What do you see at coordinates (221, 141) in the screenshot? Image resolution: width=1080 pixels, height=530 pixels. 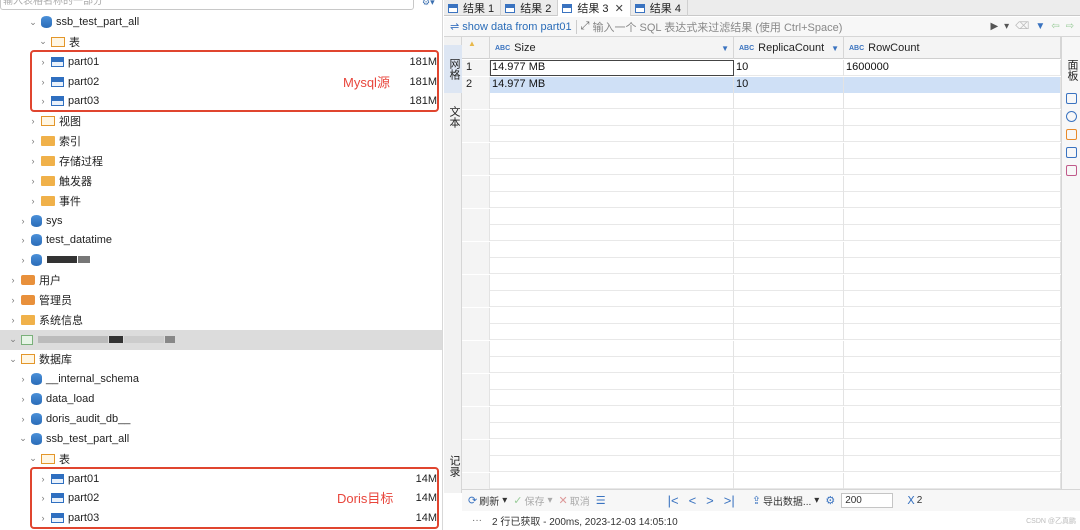 I see `tree-node: › 索引` at bounding box center [221, 141].